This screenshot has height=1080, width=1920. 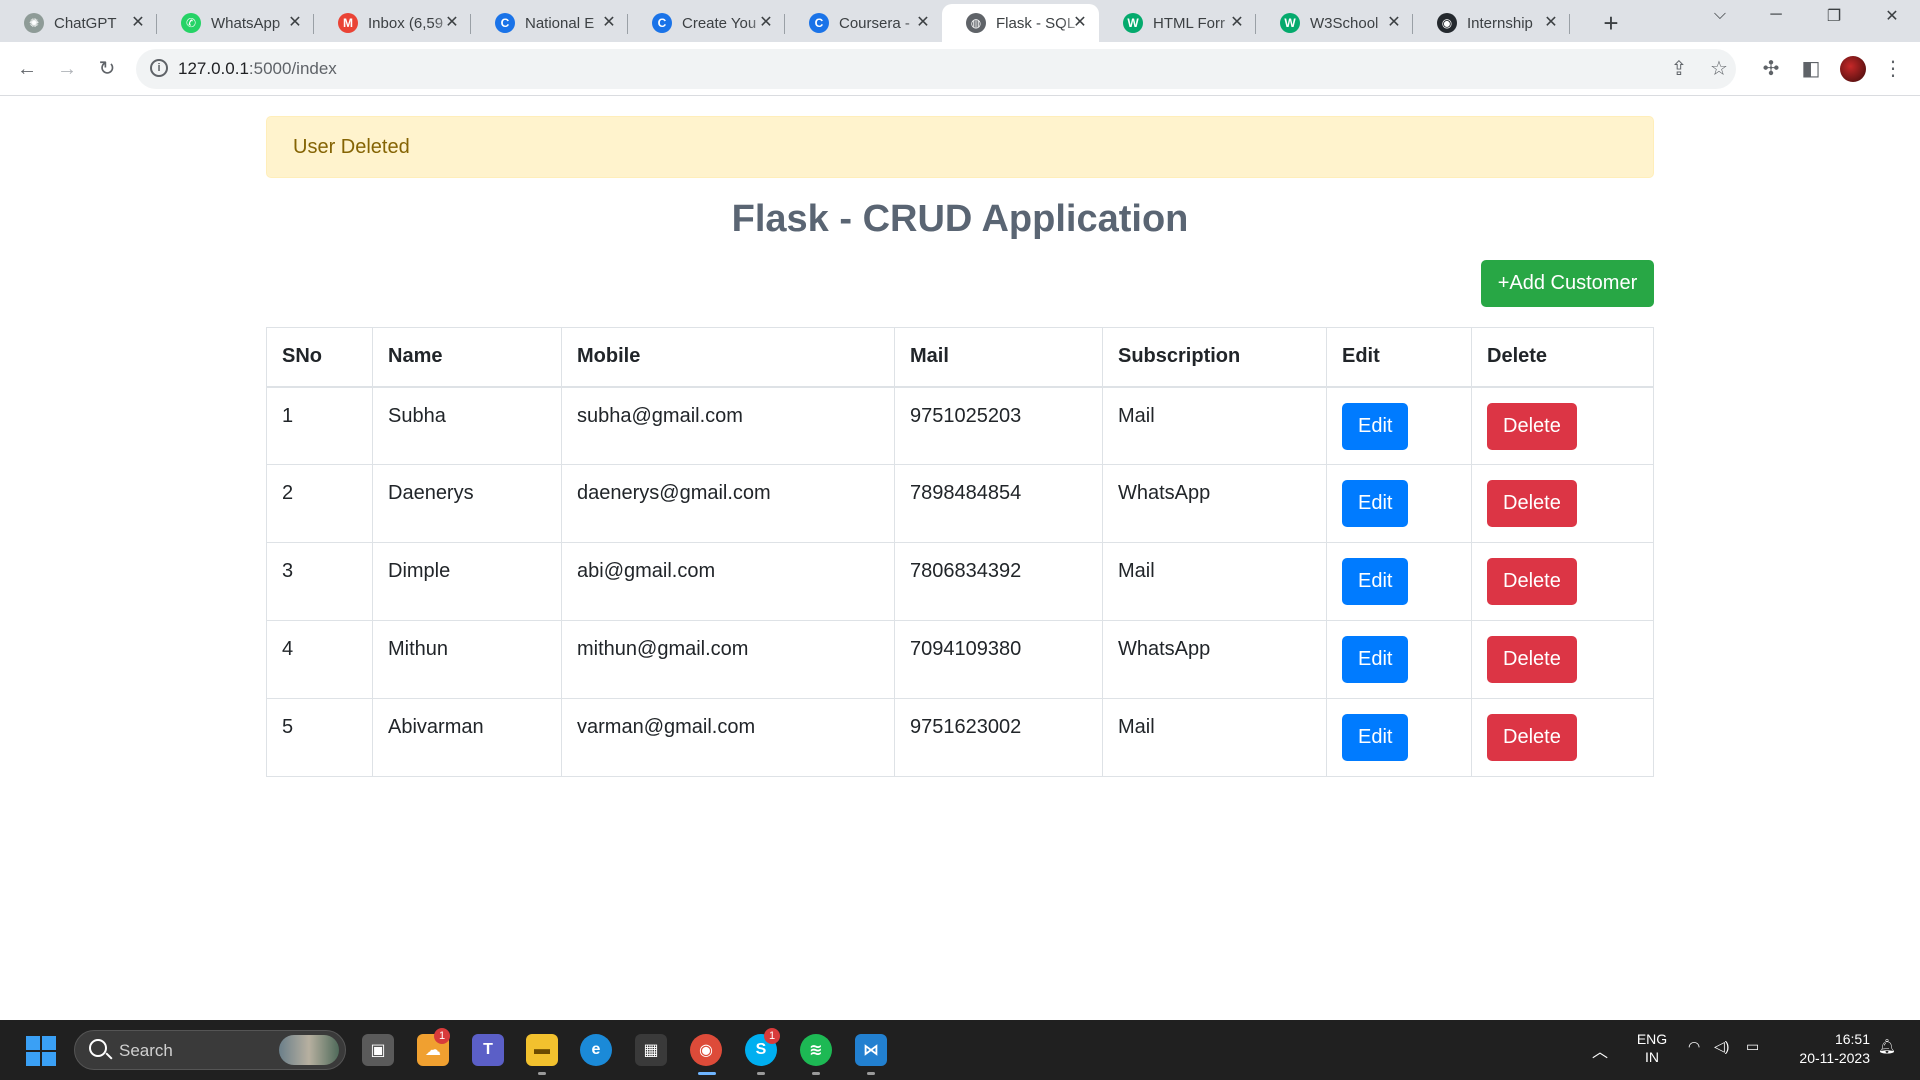 What do you see at coordinates (1893, 69) in the screenshot?
I see `browser-menu-icon: ⋮` at bounding box center [1893, 69].